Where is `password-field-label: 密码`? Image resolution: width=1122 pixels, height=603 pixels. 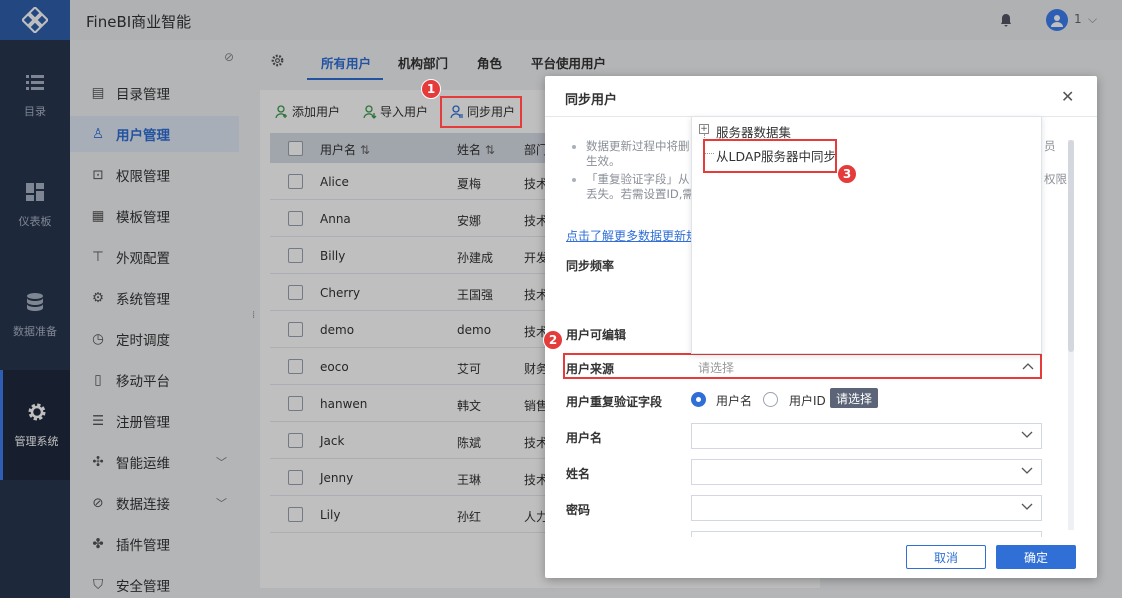 password-field-label: 密码 is located at coordinates (578, 510).